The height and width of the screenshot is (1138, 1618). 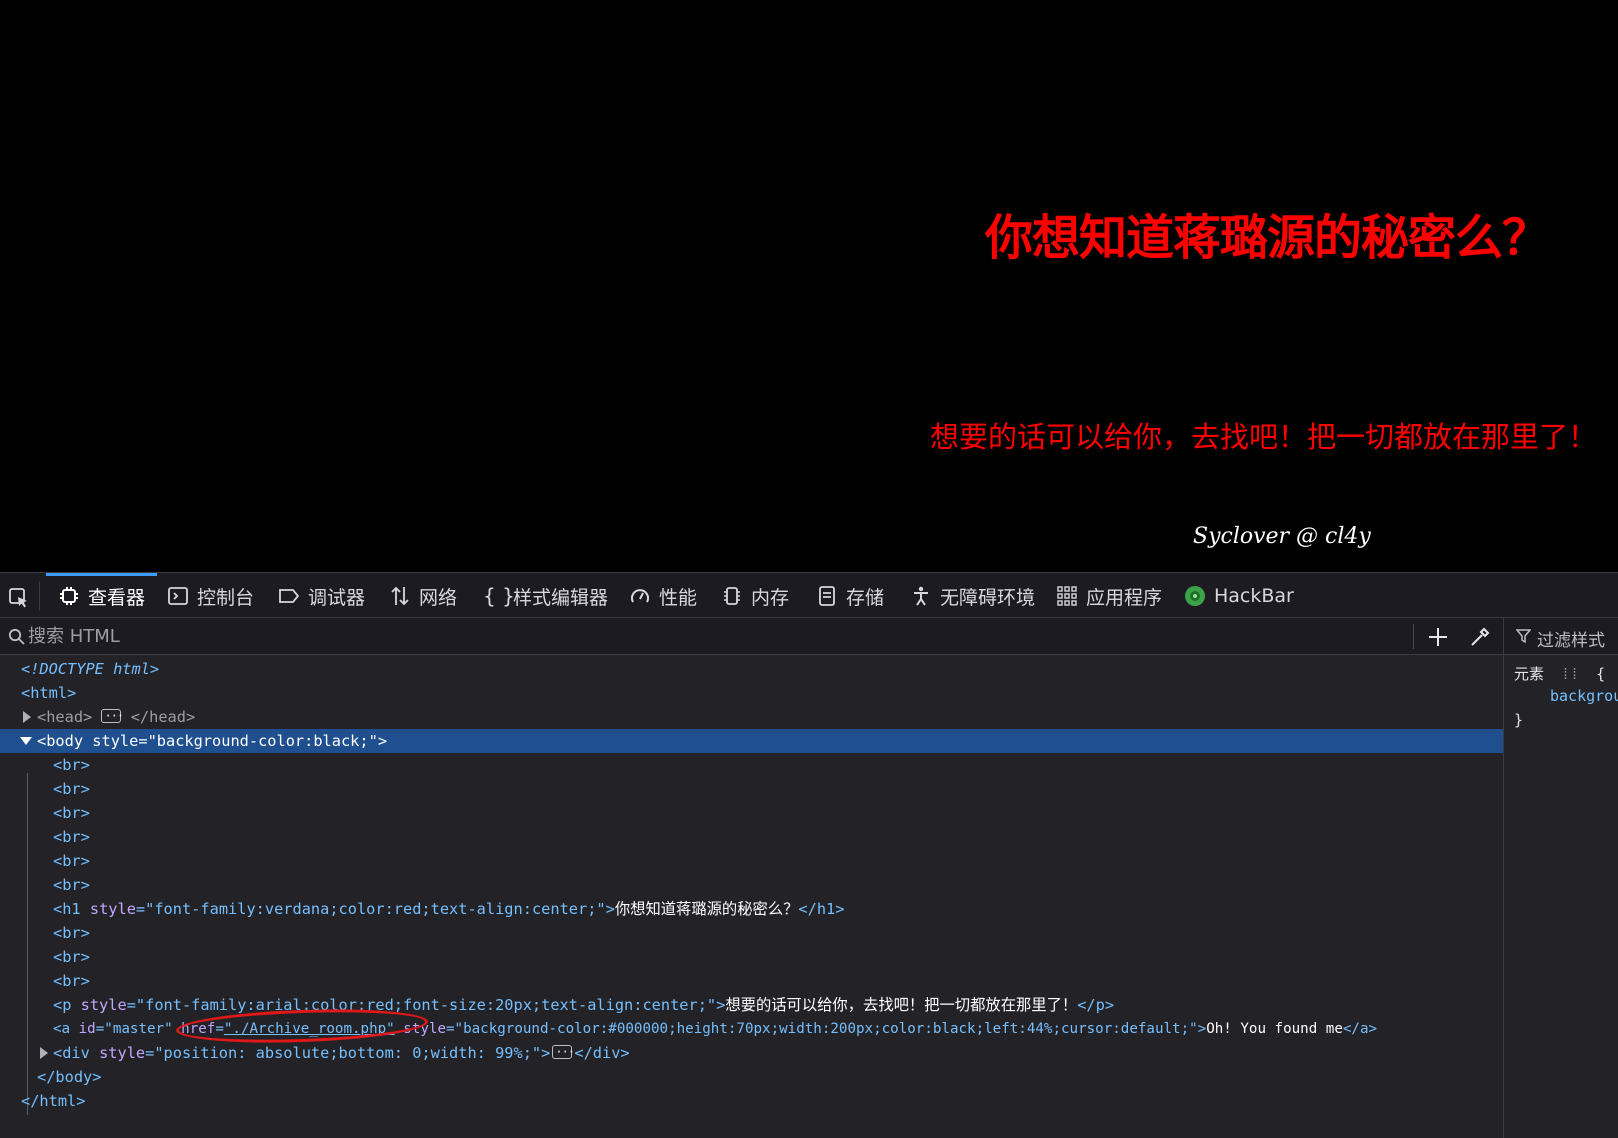 What do you see at coordinates (850, 596) in the screenshot?
I see `tab-storage: 存储` at bounding box center [850, 596].